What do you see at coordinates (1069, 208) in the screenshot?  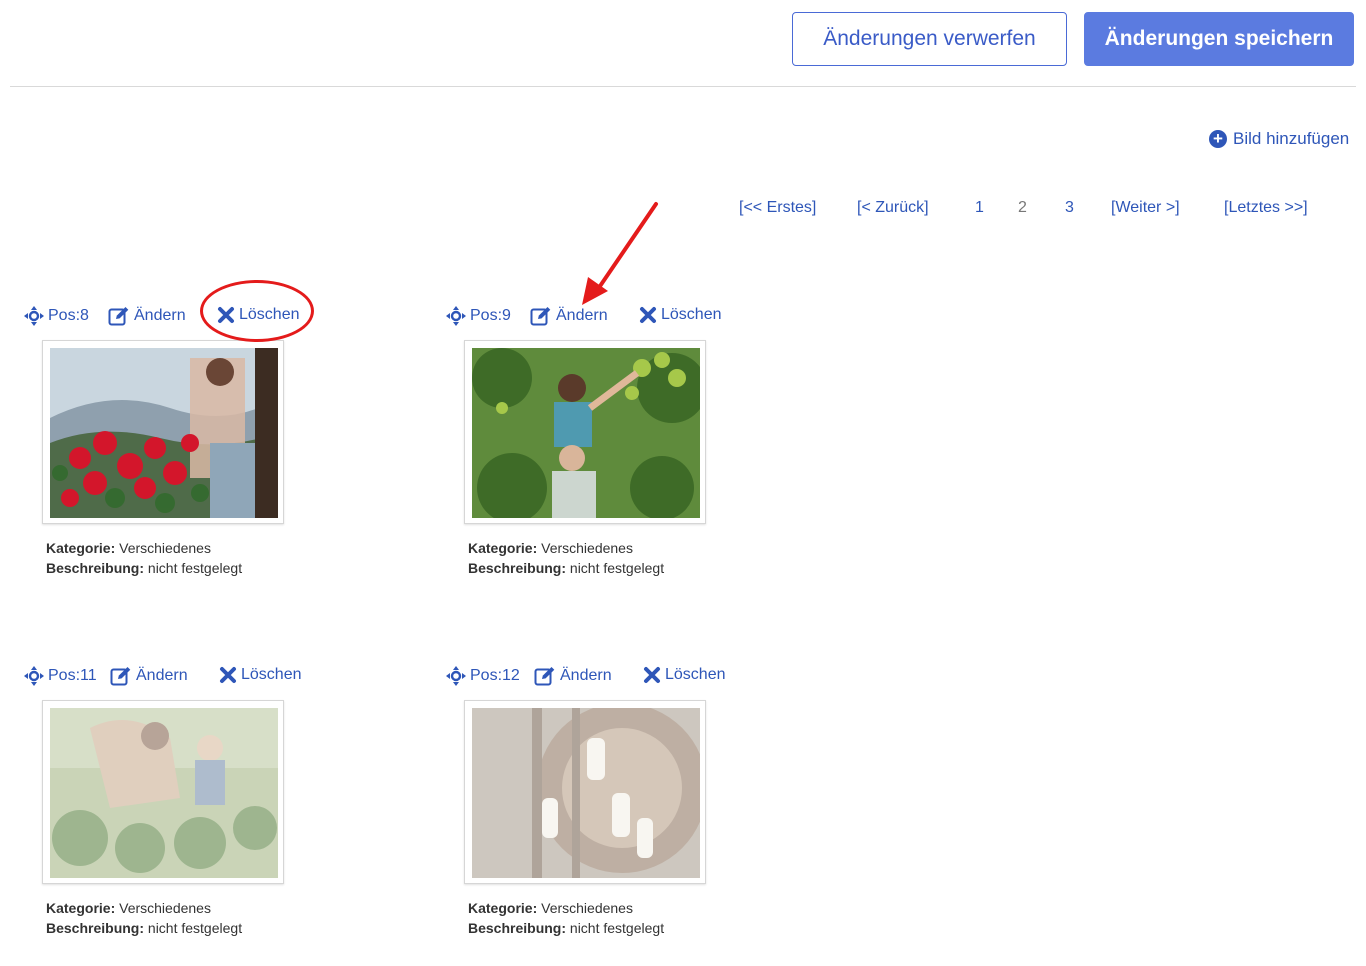 I see `pagination-page-3: 3` at bounding box center [1069, 208].